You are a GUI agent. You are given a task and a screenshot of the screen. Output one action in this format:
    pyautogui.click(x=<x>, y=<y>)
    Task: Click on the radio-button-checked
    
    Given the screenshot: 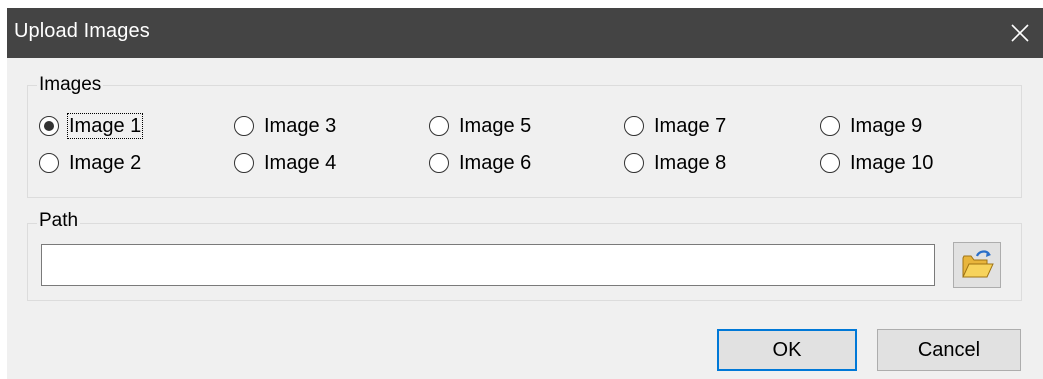 What is the action you would take?
    pyautogui.click(x=49, y=126)
    